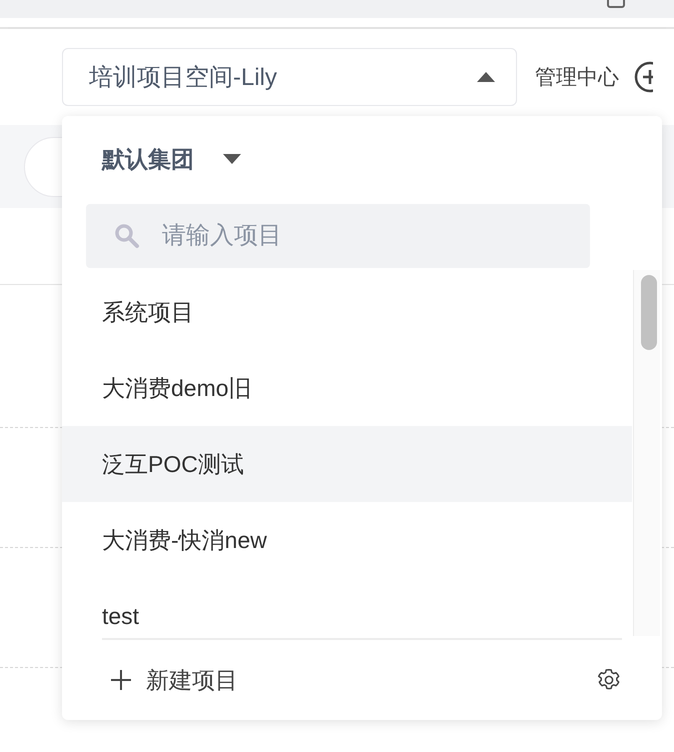 The width and height of the screenshot is (674, 752). Describe the element at coordinates (347, 464) in the screenshot. I see `project-item: 泛互POC测试` at that location.